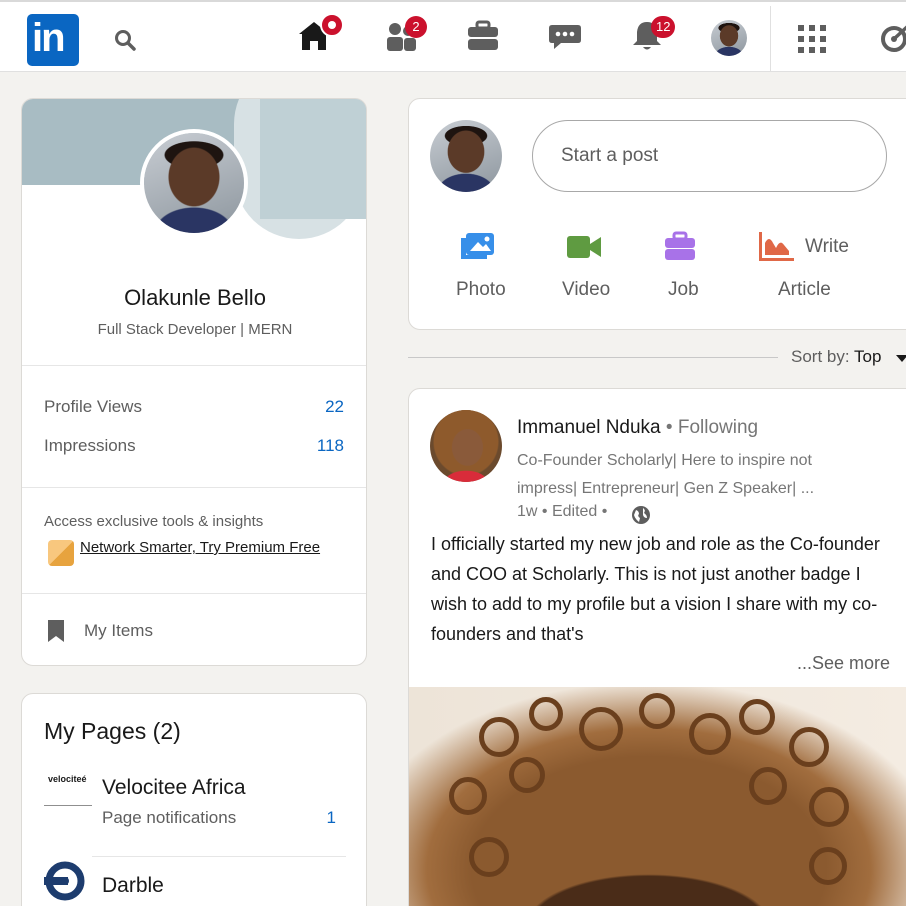  What do you see at coordinates (663, 27) in the screenshot?
I see `notifications-badge: 12` at bounding box center [663, 27].